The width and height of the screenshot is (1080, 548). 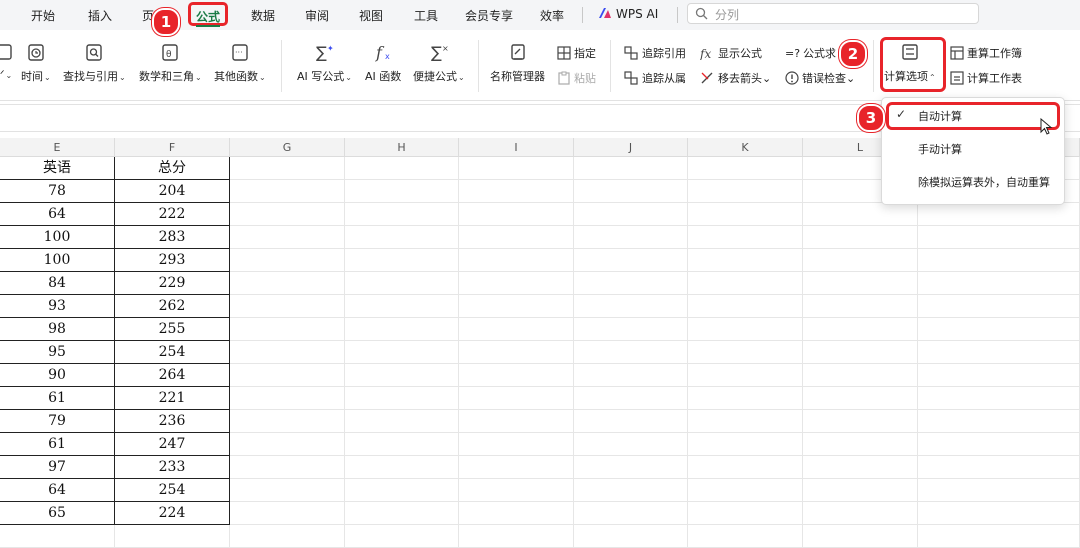 I want to click on remove-arrows-button: 移去箭头⌄, so click(x=735, y=78).